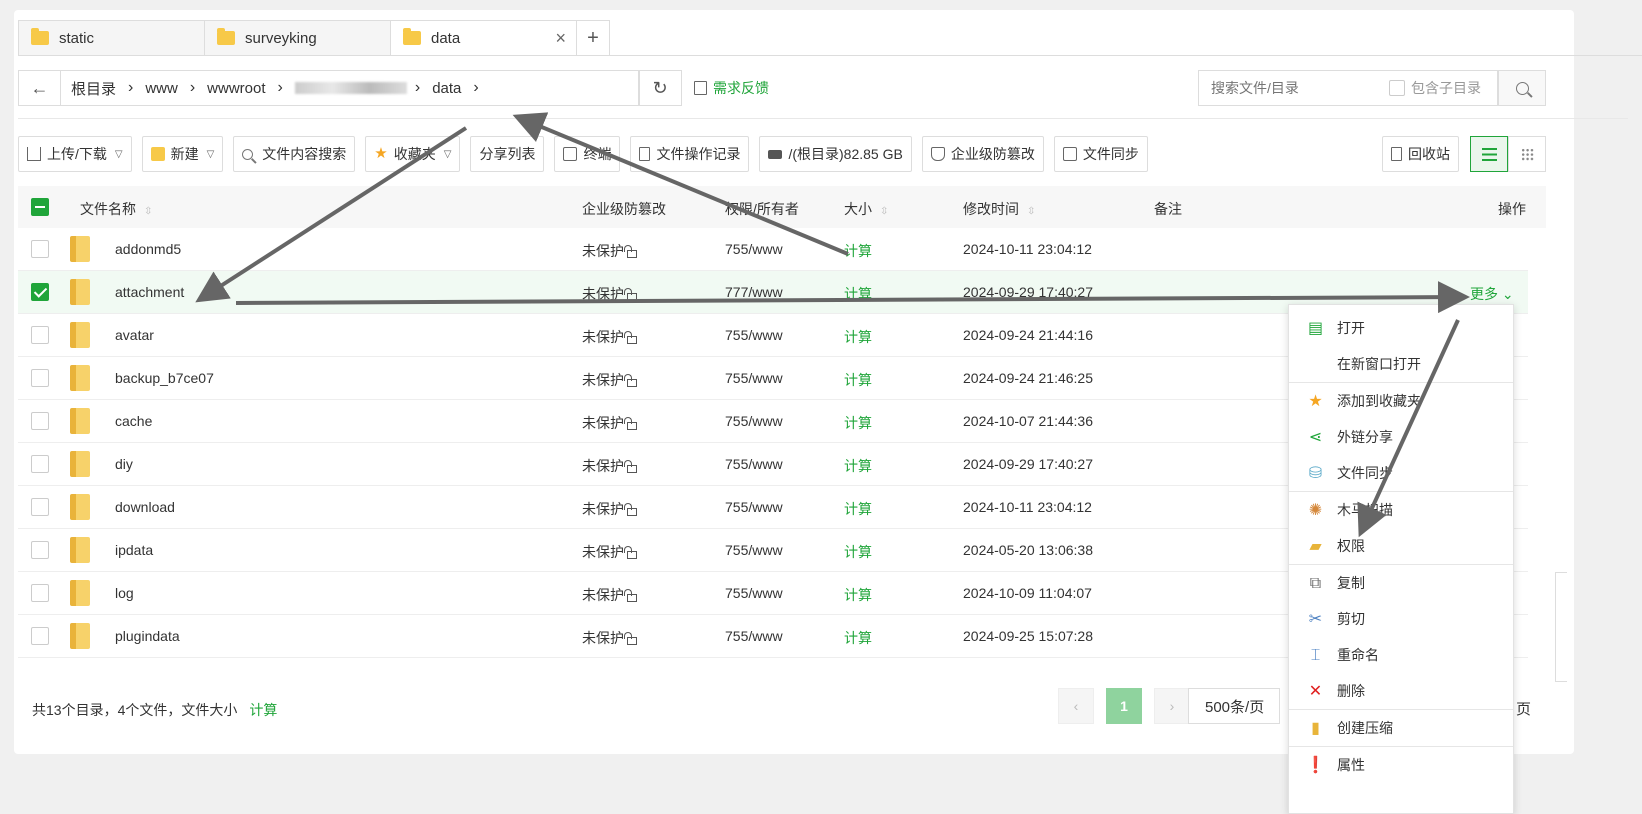 The height and width of the screenshot is (814, 1642). What do you see at coordinates (1100, 154) in the screenshot?
I see `file-sync-button: 文件同步` at bounding box center [1100, 154].